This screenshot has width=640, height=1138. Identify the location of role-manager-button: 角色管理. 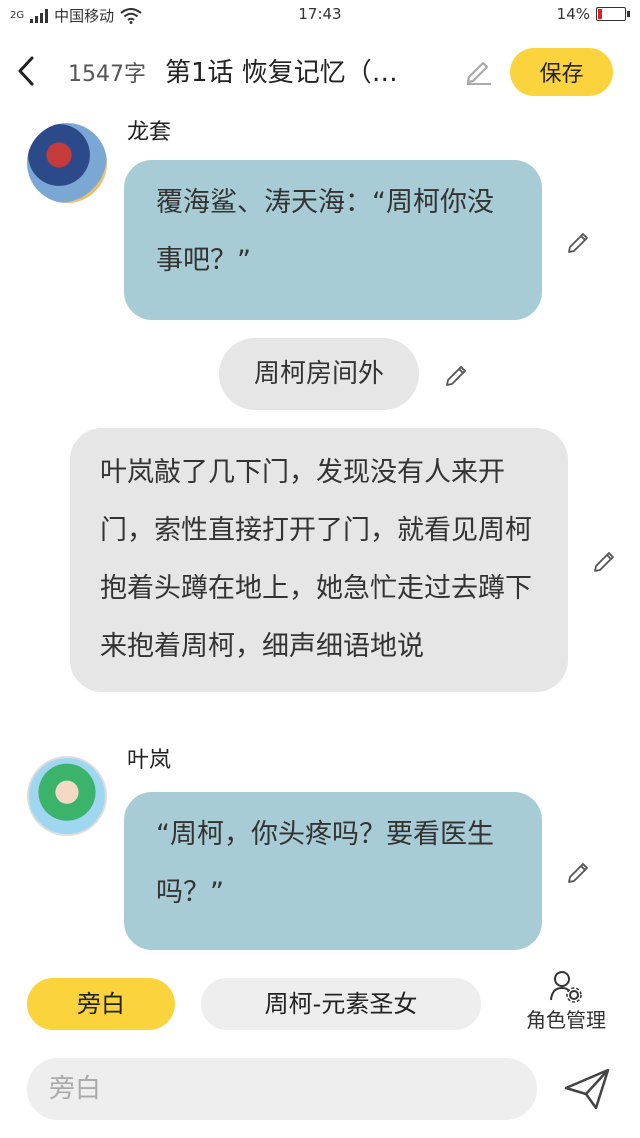
(566, 1000).